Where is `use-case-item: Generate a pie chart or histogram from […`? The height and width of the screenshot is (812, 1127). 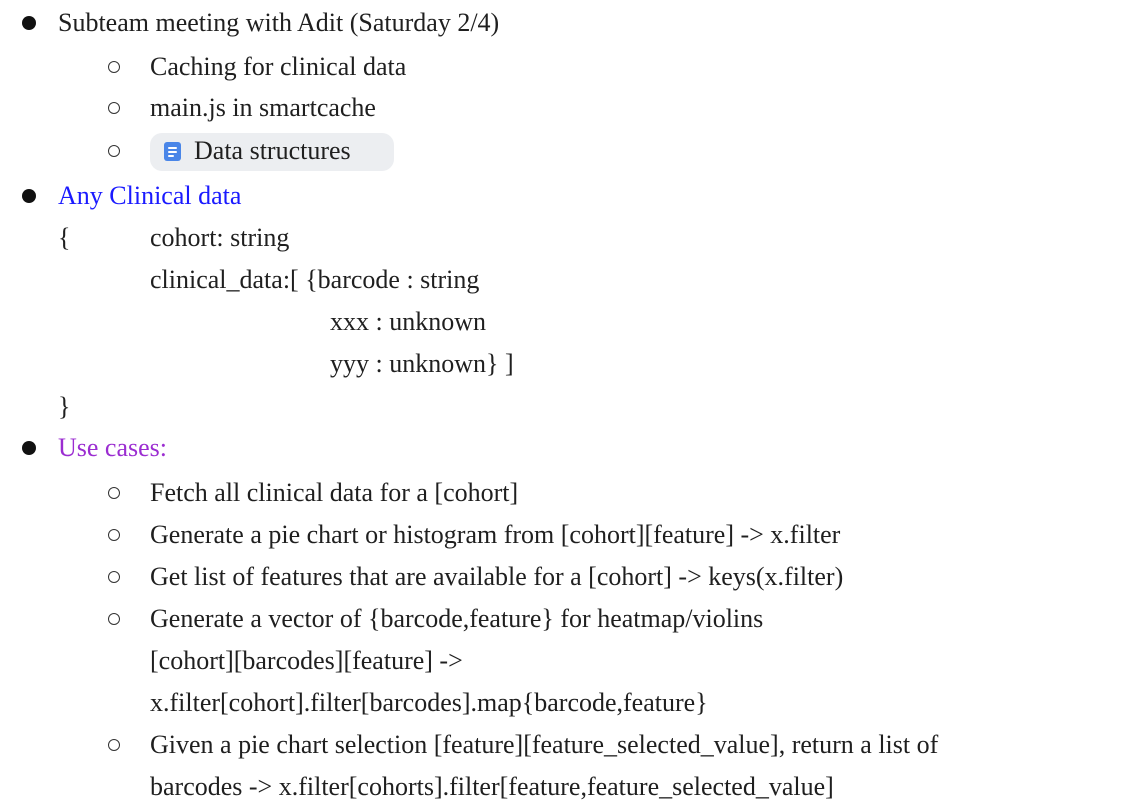
use-case-item: Generate a pie chart or histogram from [… is located at coordinates (495, 534).